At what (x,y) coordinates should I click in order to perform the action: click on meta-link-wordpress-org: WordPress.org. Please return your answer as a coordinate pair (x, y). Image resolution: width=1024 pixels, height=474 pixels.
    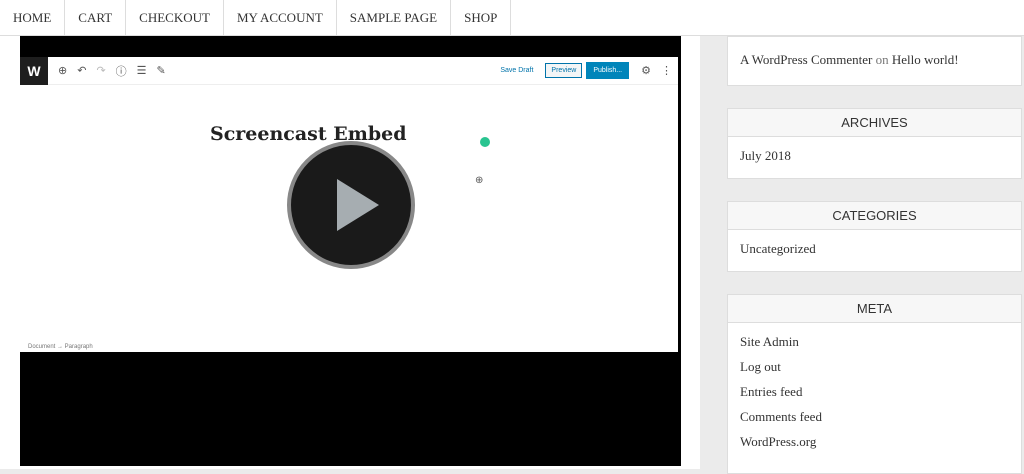
    Looking at the image, I should click on (778, 441).